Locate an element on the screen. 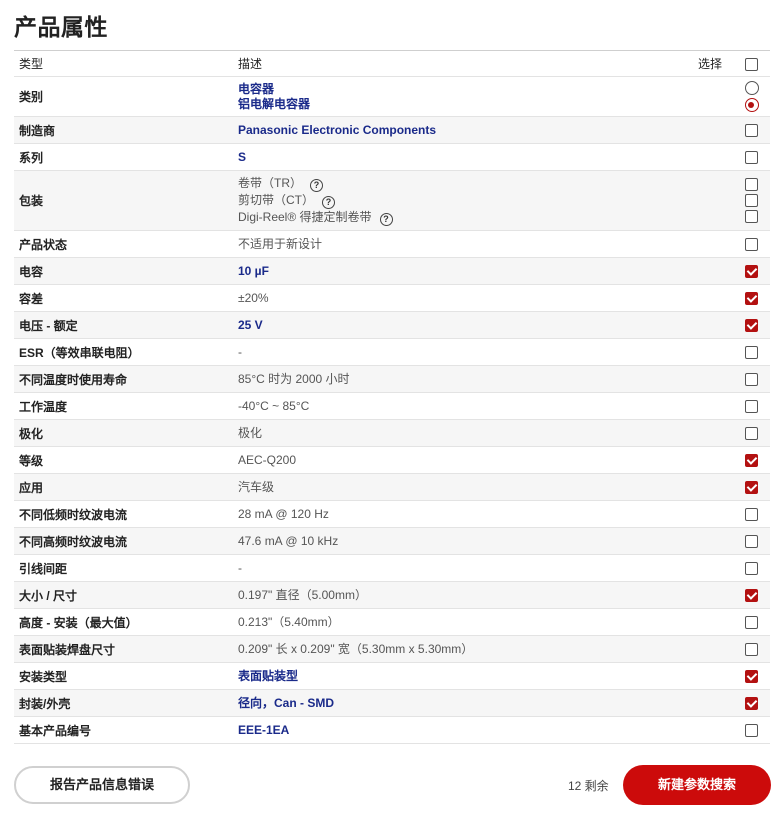  attribute-value-cell: 0.209" 长 x 0.209" 宽（5.30mm x 5.30mm） is located at coordinates (463, 649).